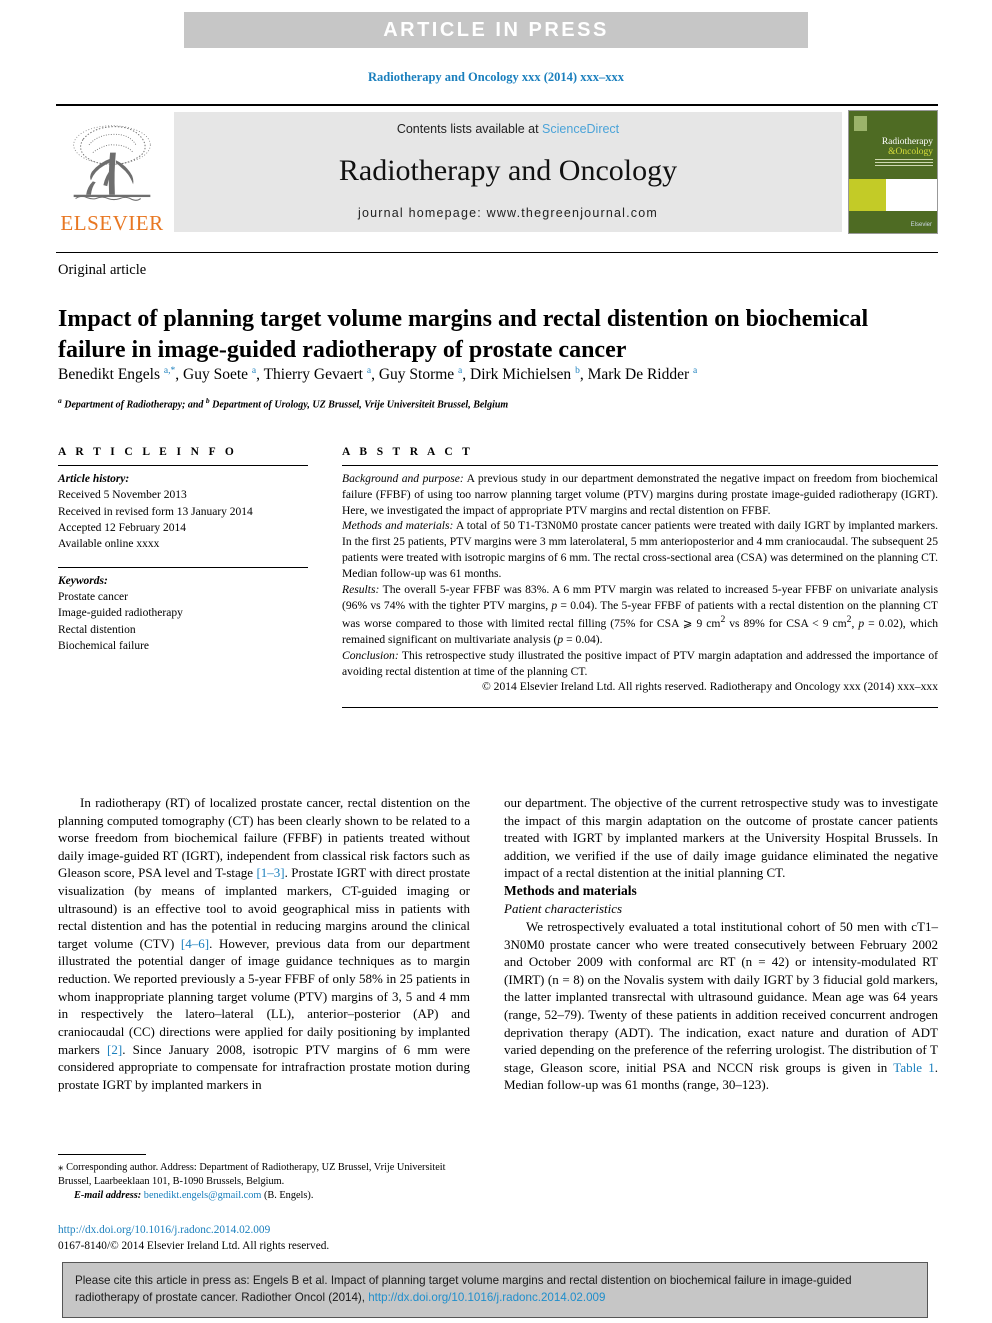 The width and height of the screenshot is (992, 1323). What do you see at coordinates (148, 452) in the screenshot?
I see `article-info-heading: A R T I C L E I N F O` at bounding box center [148, 452].